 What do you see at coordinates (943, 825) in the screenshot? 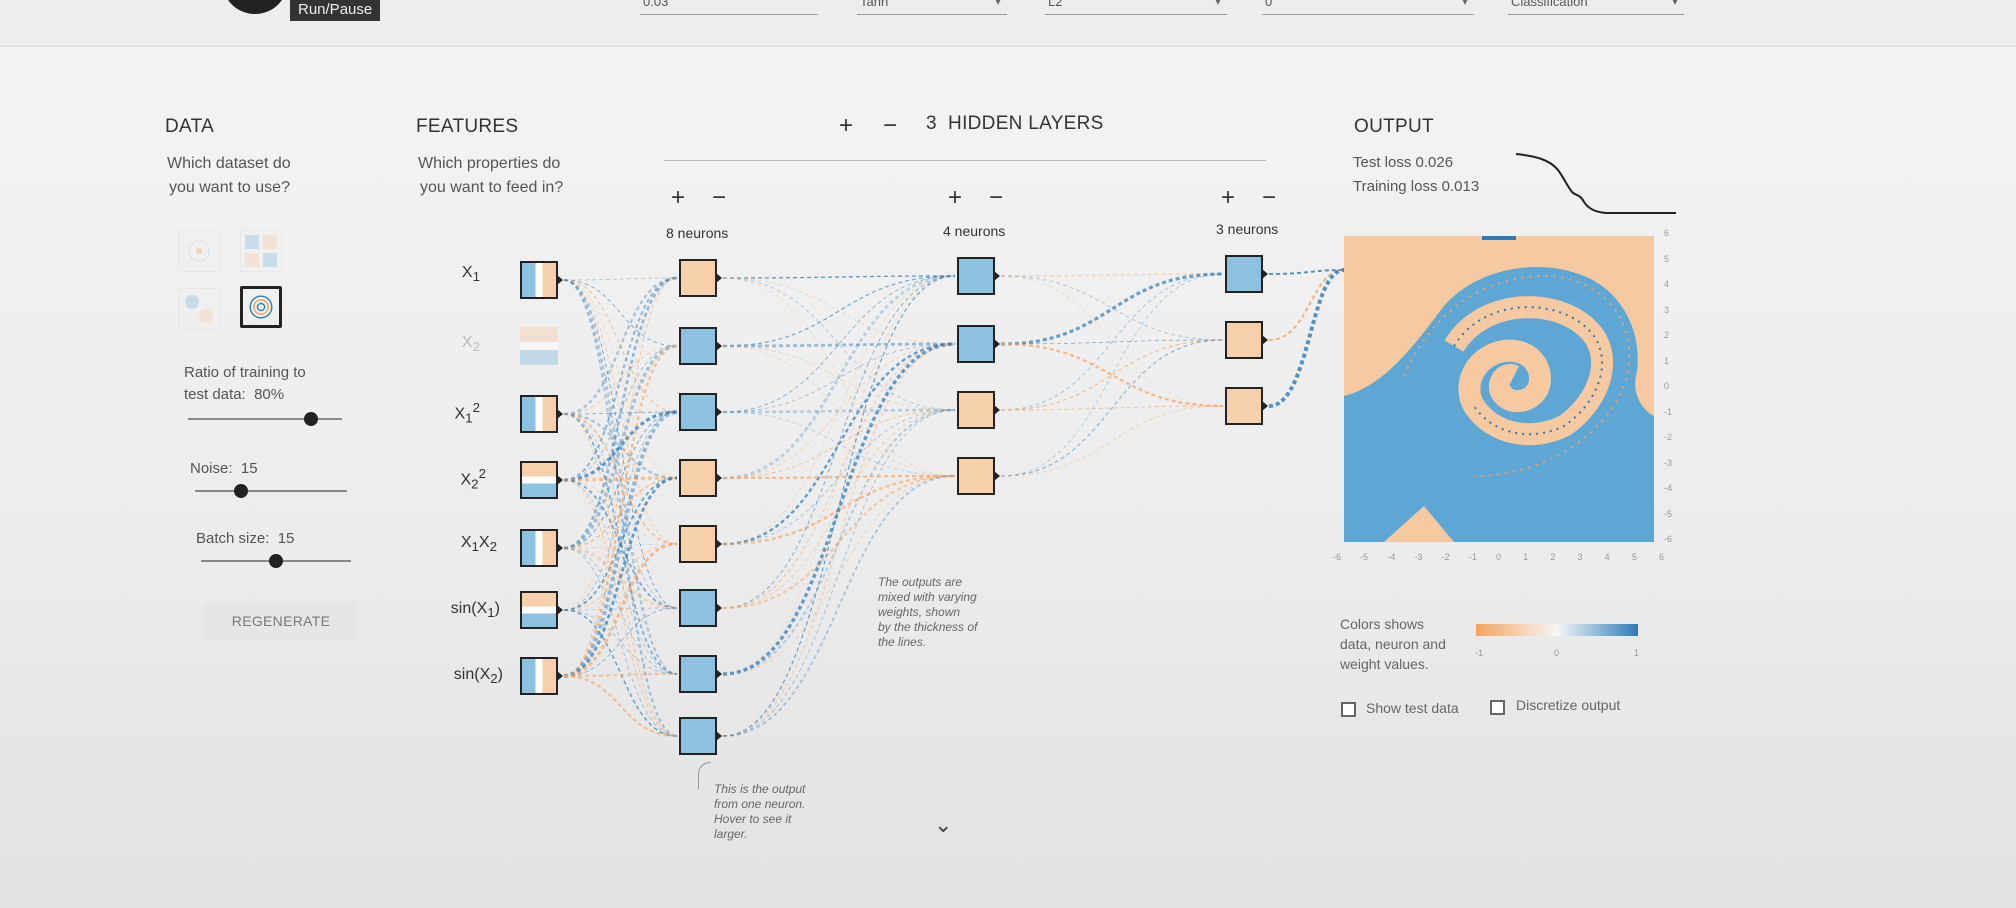
I see `scroll-down-chevron-icon: ⌄` at bounding box center [943, 825].